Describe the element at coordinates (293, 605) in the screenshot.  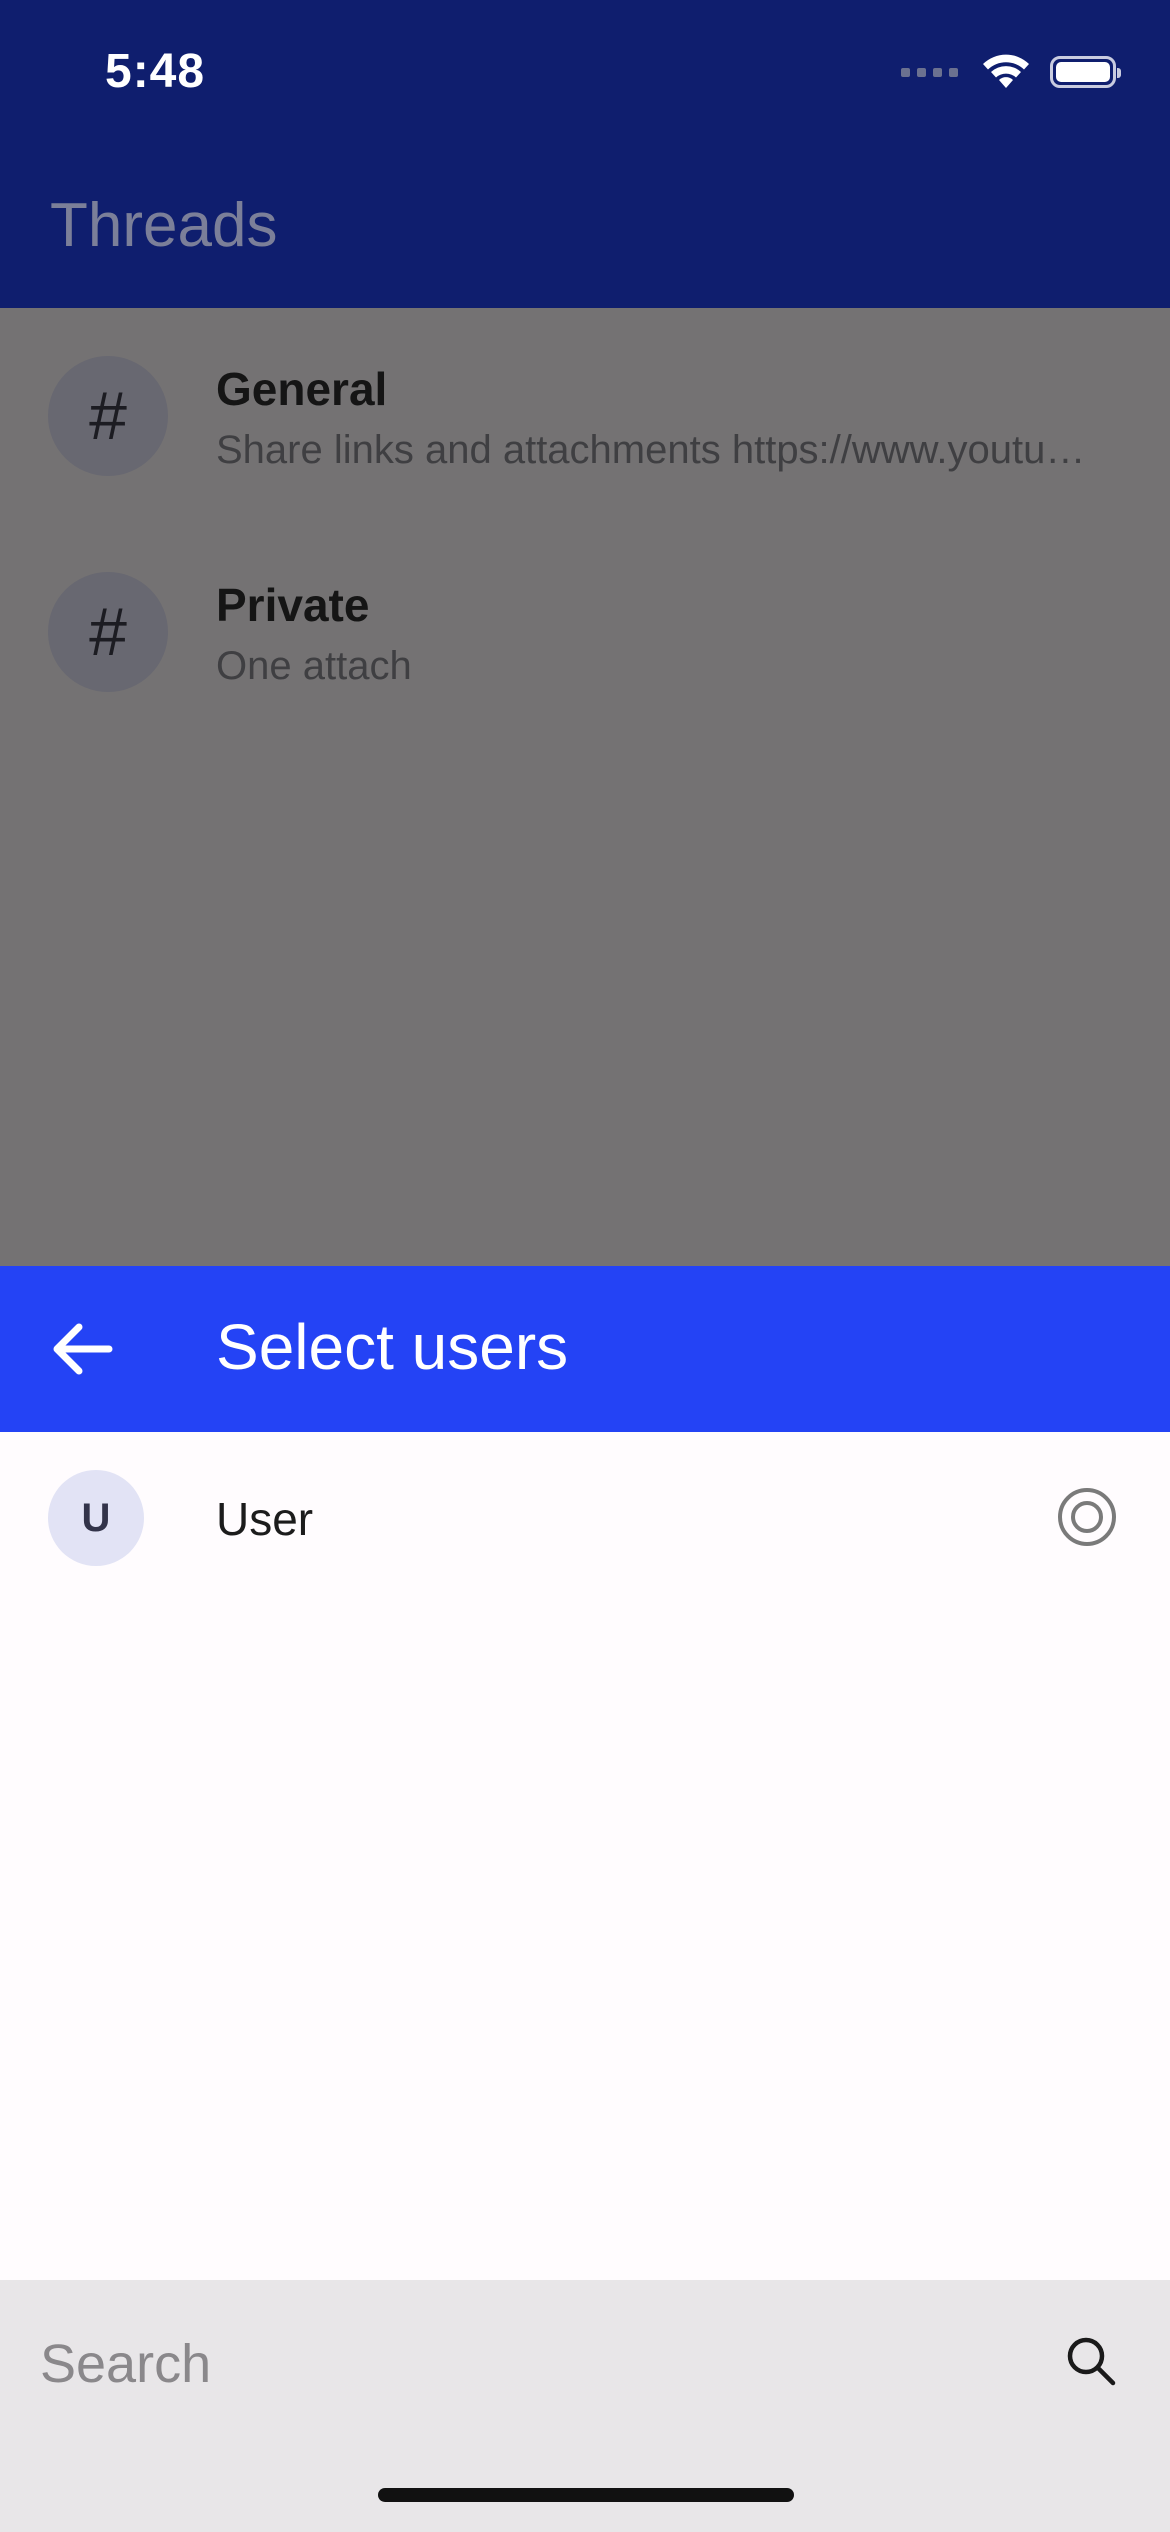
I see `thread-title: Private` at that location.